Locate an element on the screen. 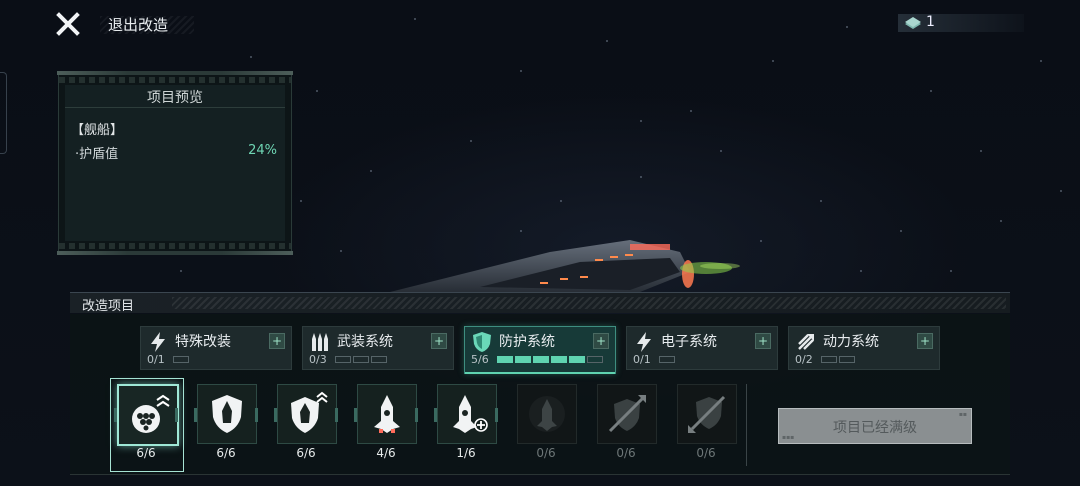 This screenshot has width=1080, height=486. thruster-icon is located at coordinates (806, 342).